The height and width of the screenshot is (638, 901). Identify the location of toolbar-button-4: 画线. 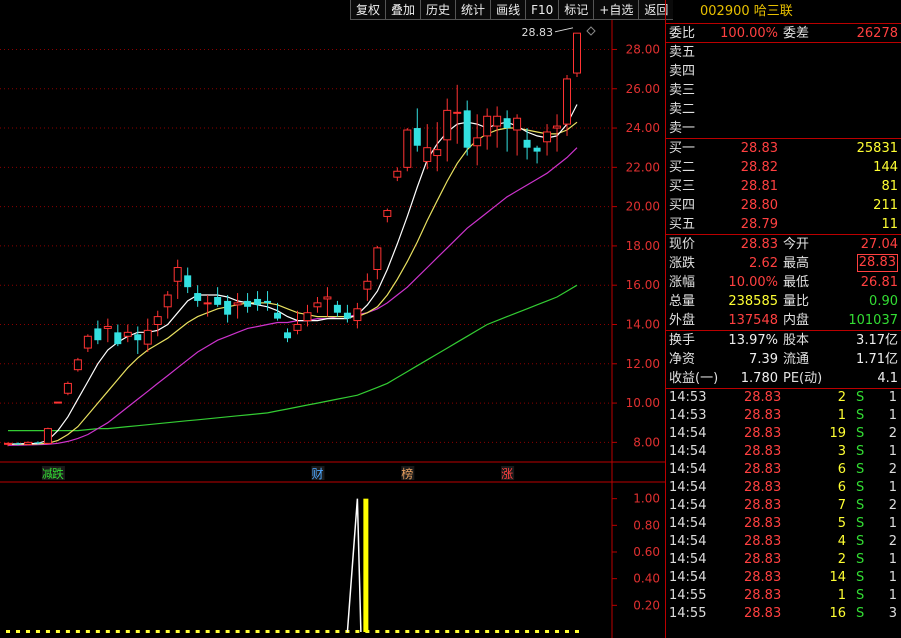
(508, 10).